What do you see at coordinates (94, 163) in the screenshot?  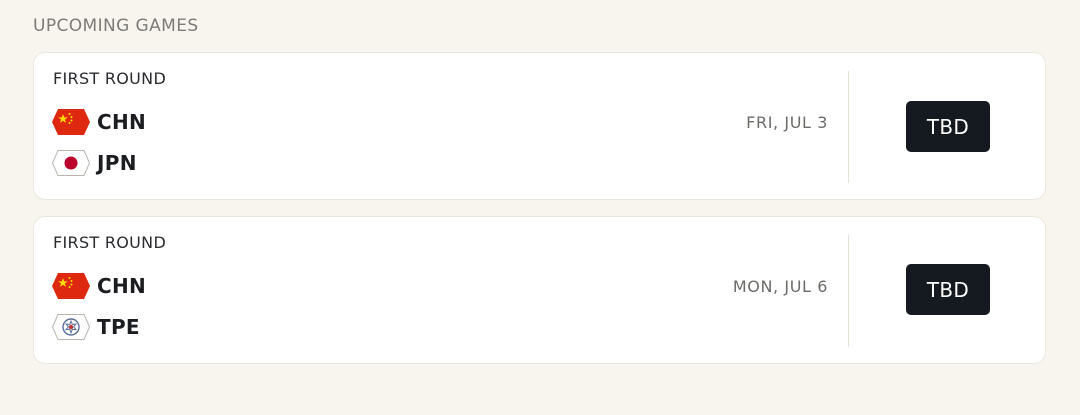 I see `team-row-away: JPN` at bounding box center [94, 163].